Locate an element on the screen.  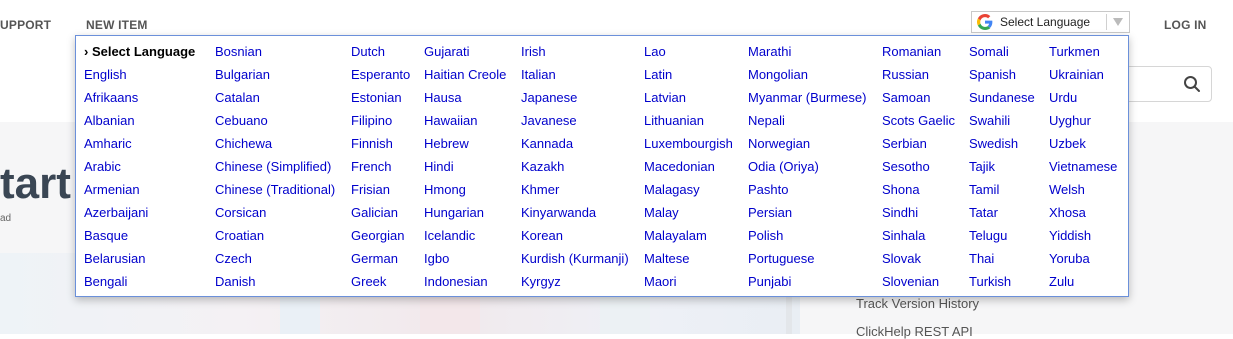
language-option: Greek is located at coordinates (368, 282).